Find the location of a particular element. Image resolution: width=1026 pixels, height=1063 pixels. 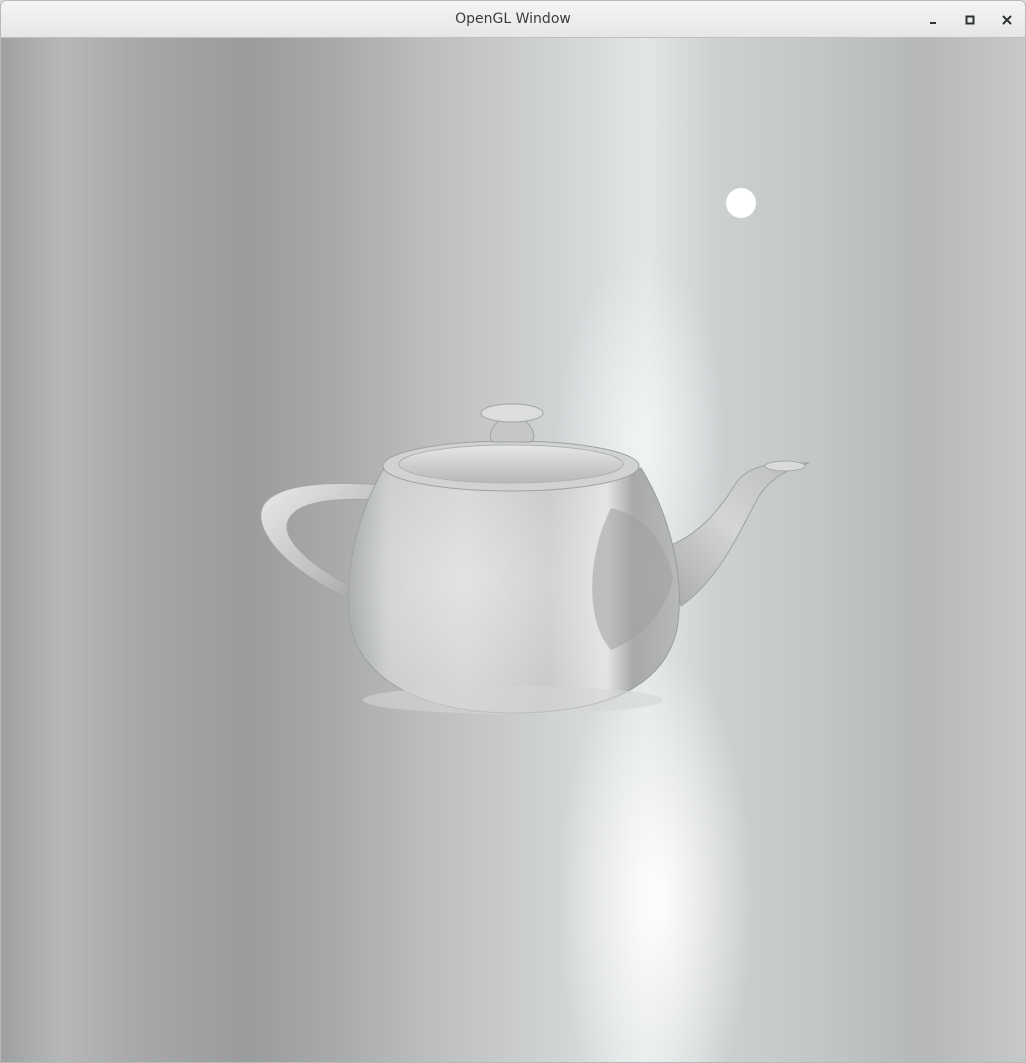

window-title: OpenGL Window is located at coordinates (513, 19).